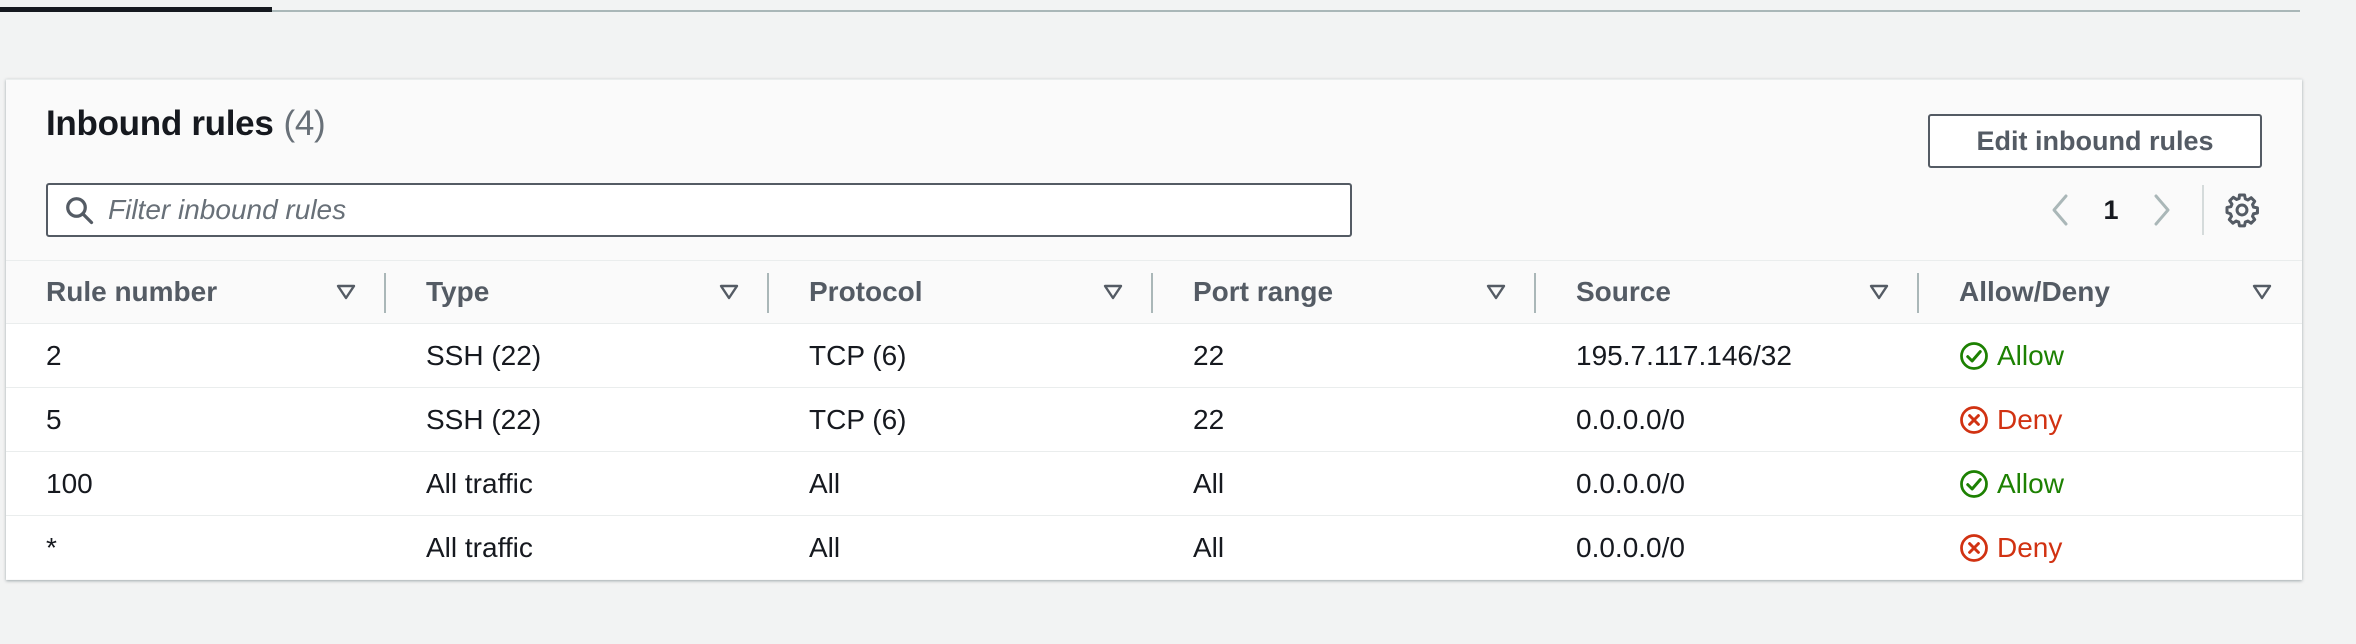 This screenshot has height=644, width=2356. I want to click on previous-page-button, so click(2060, 210).